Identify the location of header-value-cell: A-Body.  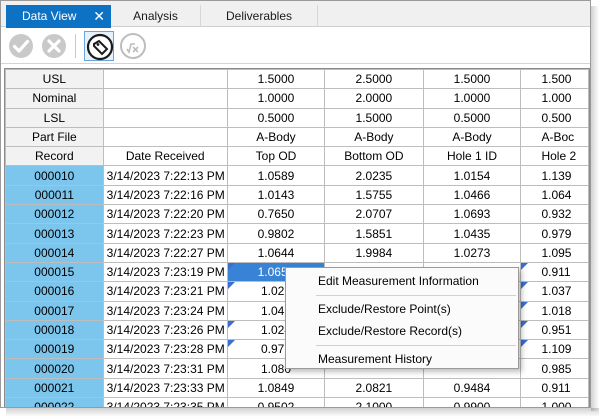
(472, 137).